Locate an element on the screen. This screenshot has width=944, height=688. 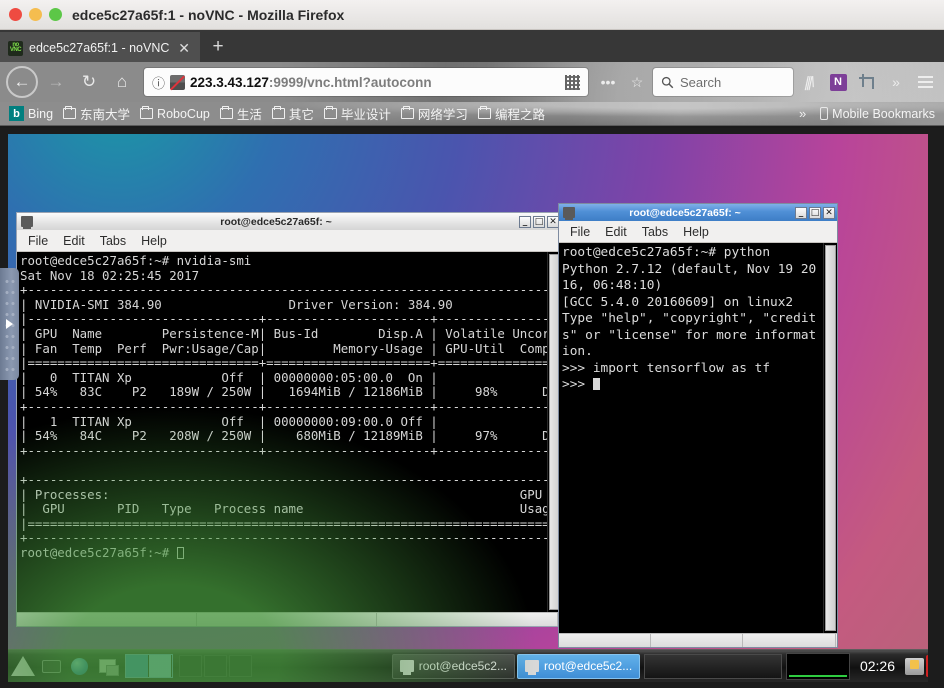
files-launcher-icon is located at coordinates (107, 666).